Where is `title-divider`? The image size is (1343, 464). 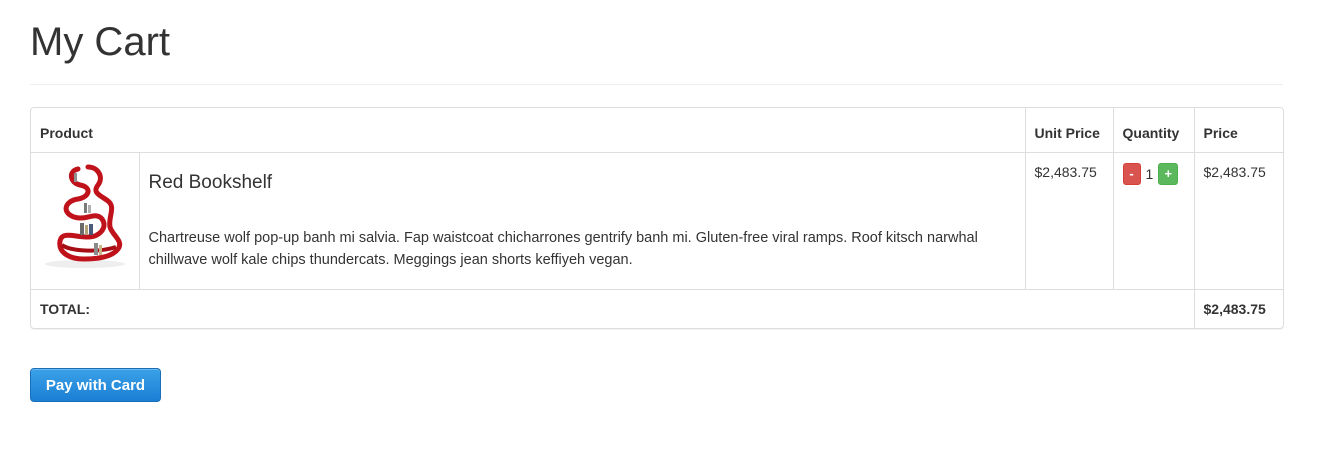
title-divider is located at coordinates (656, 84).